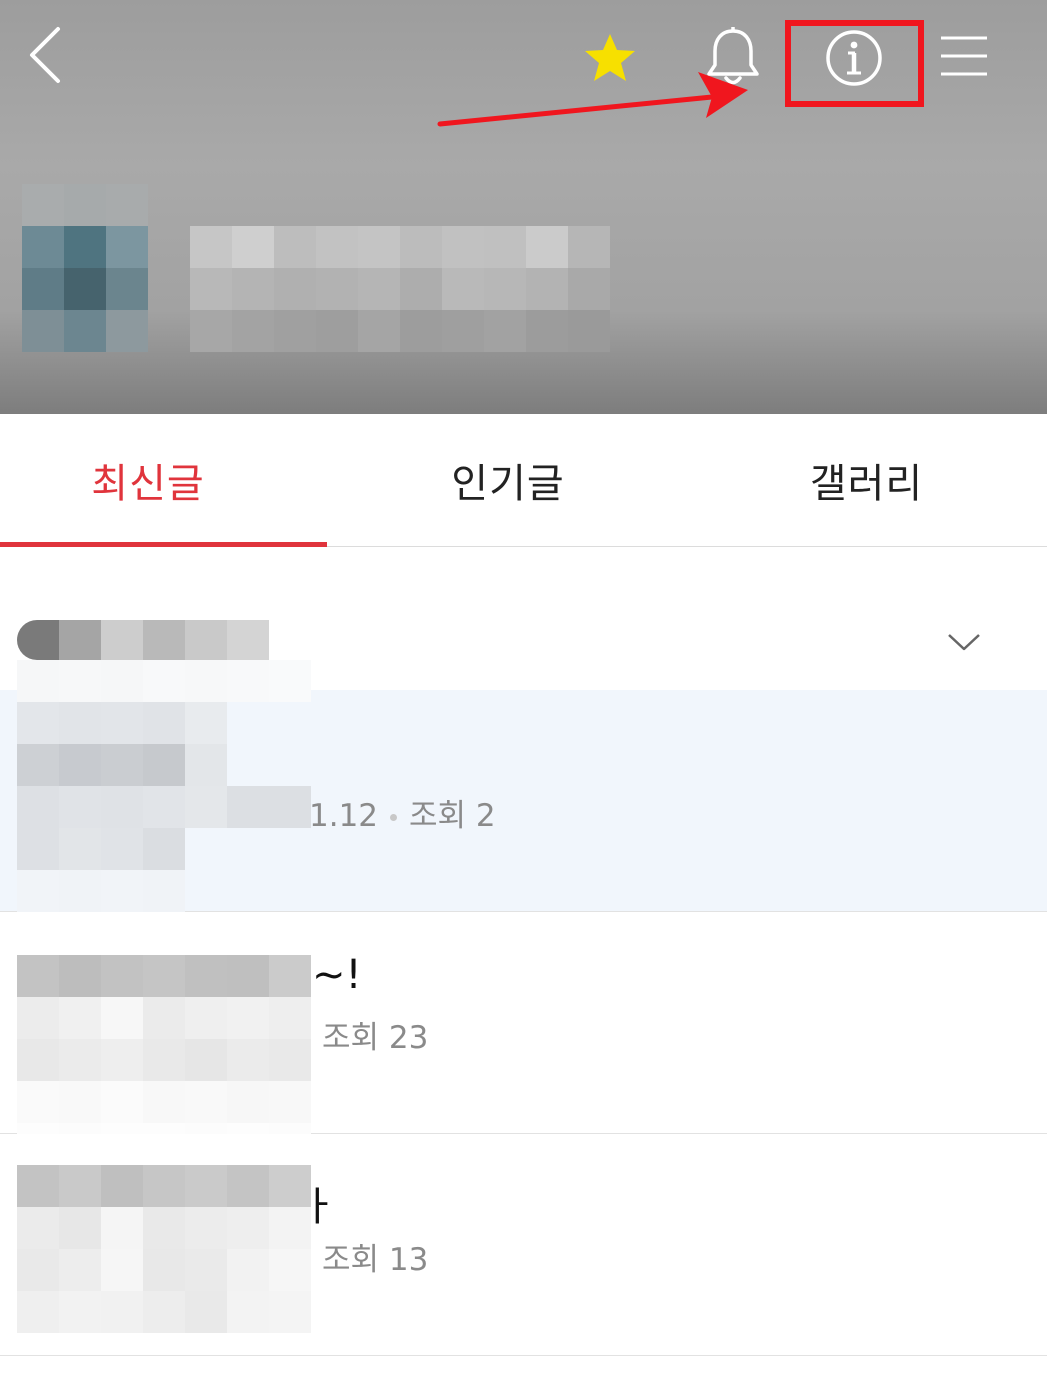 The width and height of the screenshot is (1047, 1375). Describe the element at coordinates (344, 816) in the screenshot. I see `post-date: 1.12` at that location.